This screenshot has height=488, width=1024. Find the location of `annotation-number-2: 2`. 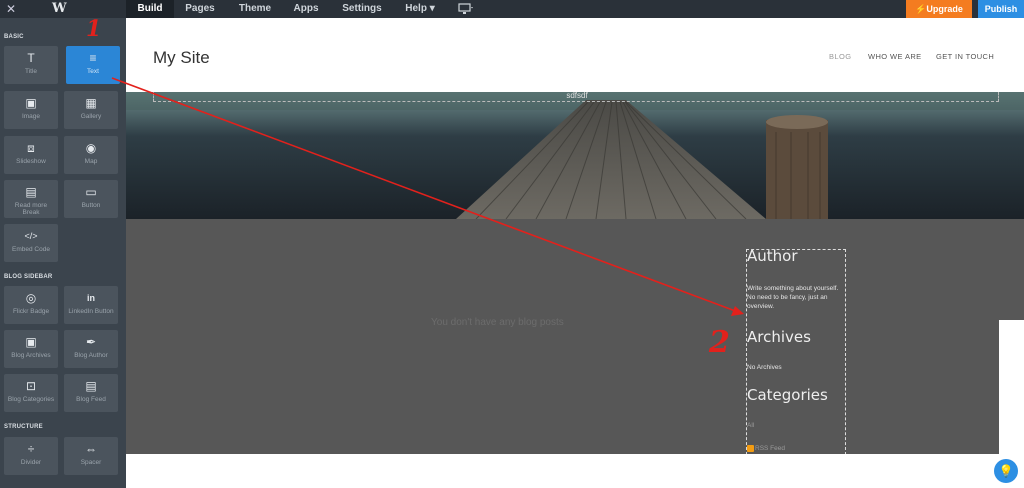

annotation-number-2: 2 is located at coordinates (719, 342).